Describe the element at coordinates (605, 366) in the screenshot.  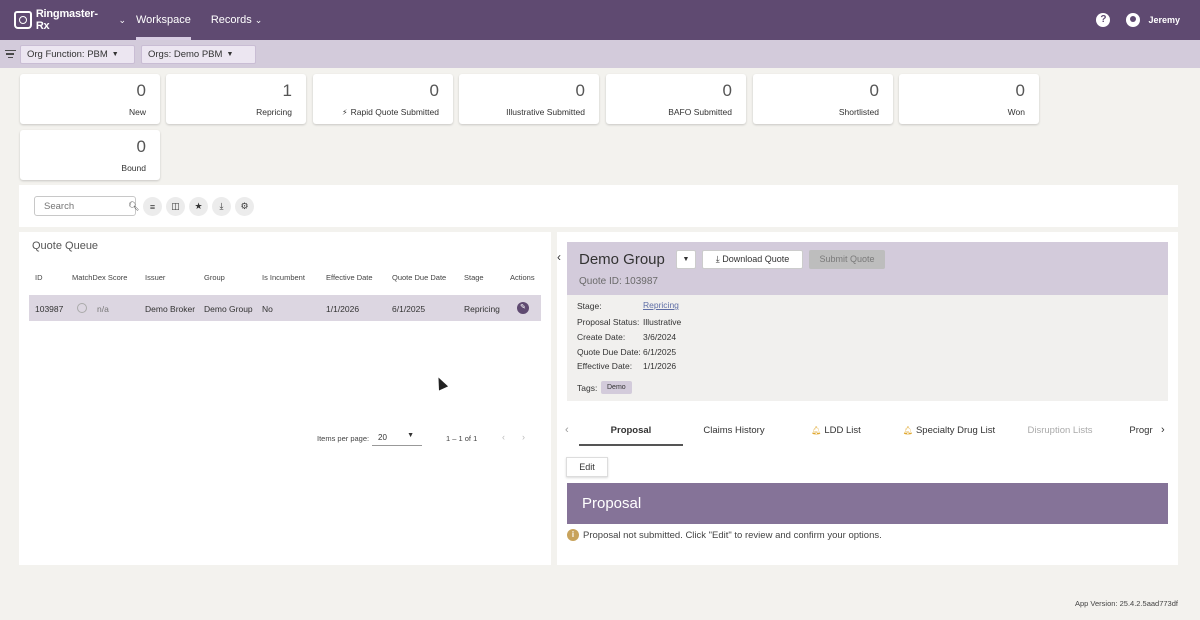
I see `effective-date-label: Effective Date:` at that location.